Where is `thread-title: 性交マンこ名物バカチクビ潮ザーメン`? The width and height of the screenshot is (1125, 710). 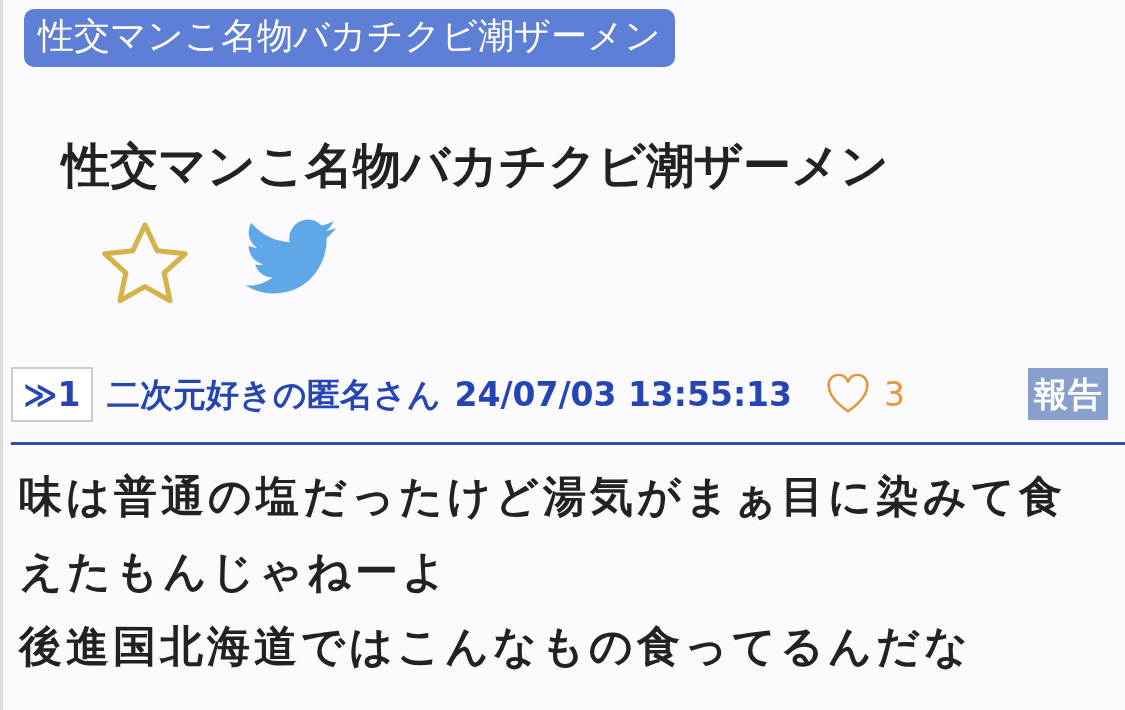 thread-title: 性交マンこ名物バカチクビ潮ザーメン is located at coordinates (476, 166).